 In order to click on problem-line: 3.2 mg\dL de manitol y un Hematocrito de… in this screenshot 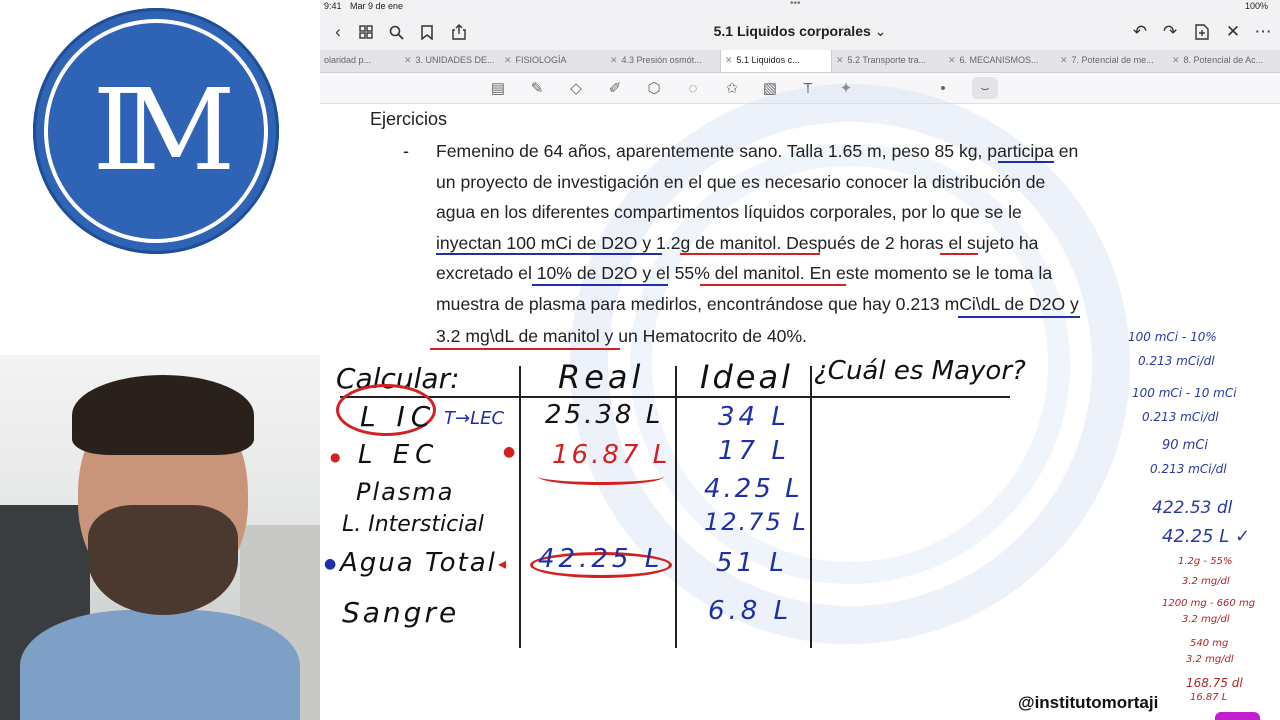, I will do `click(621, 336)`.